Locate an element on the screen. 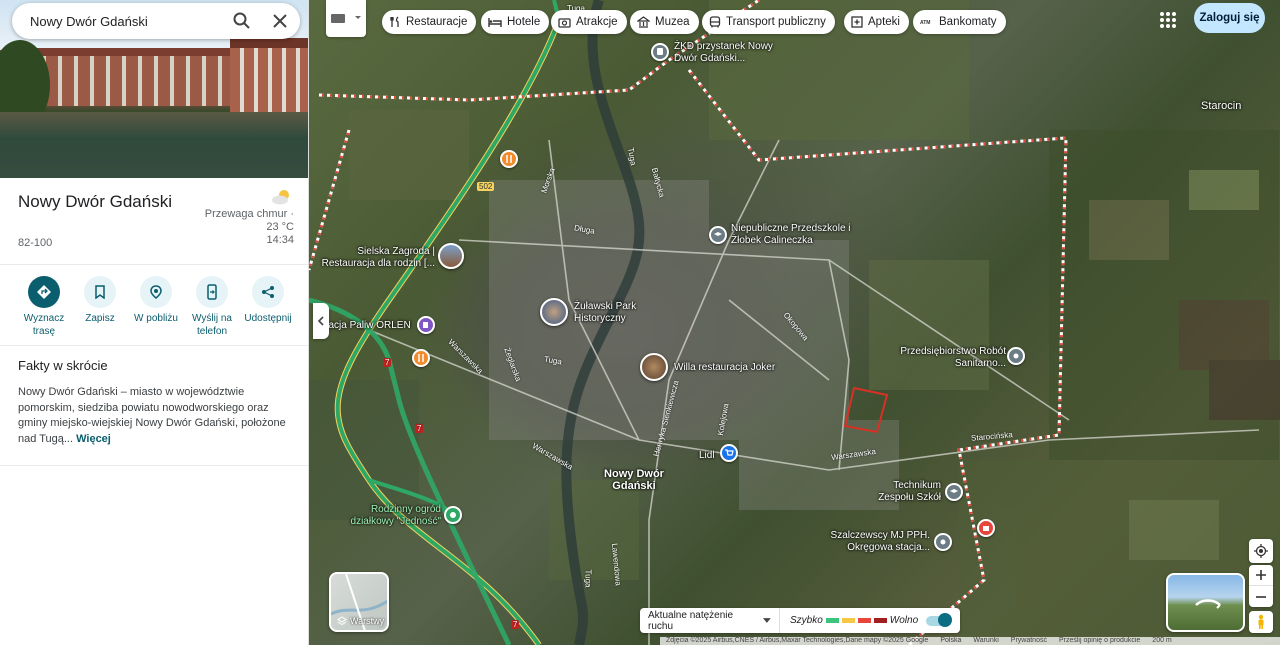 The height and width of the screenshot is (645, 1280). save-button: Zapisz is located at coordinates (100, 300).